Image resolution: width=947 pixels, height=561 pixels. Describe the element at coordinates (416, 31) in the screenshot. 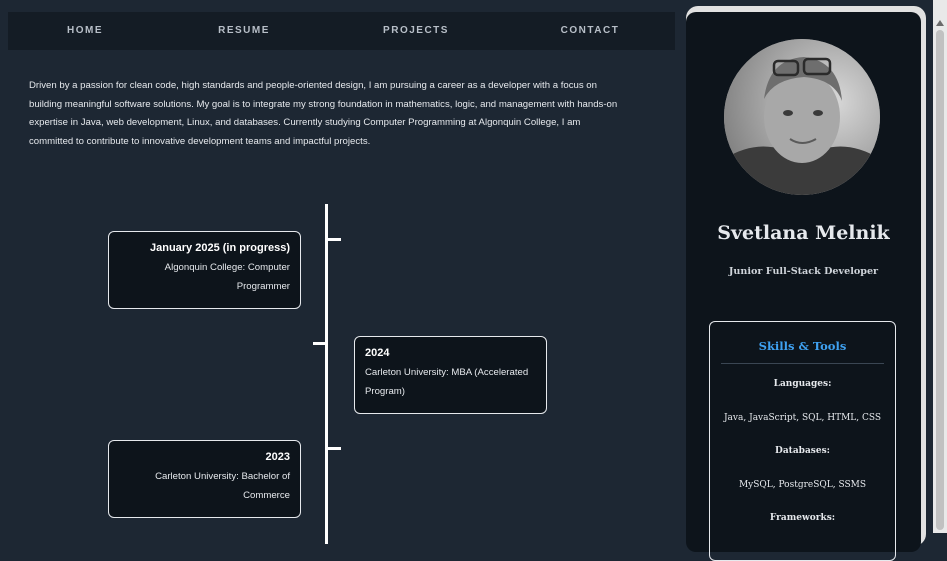

I see `nav-projects: PROJECTS` at that location.